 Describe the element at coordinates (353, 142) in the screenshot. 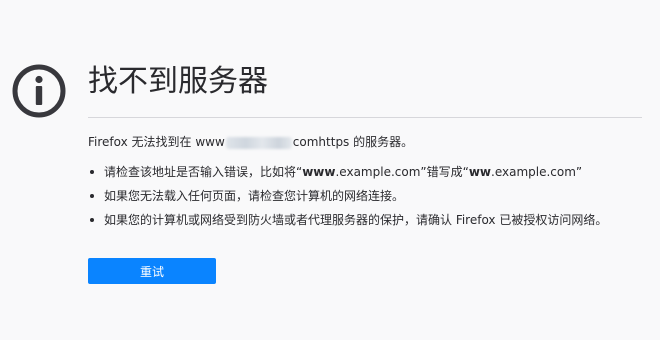

I see `description-suffix: comhttps 的服务器。` at that location.